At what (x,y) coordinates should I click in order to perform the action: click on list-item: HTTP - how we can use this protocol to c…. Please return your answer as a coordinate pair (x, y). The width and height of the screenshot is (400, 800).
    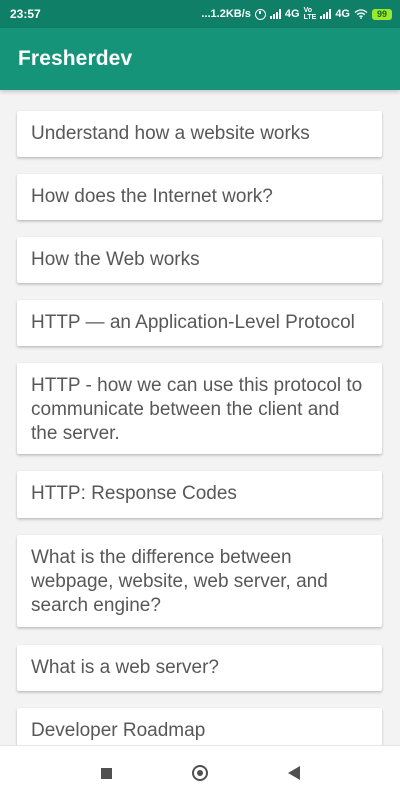
    Looking at the image, I should click on (199, 408).